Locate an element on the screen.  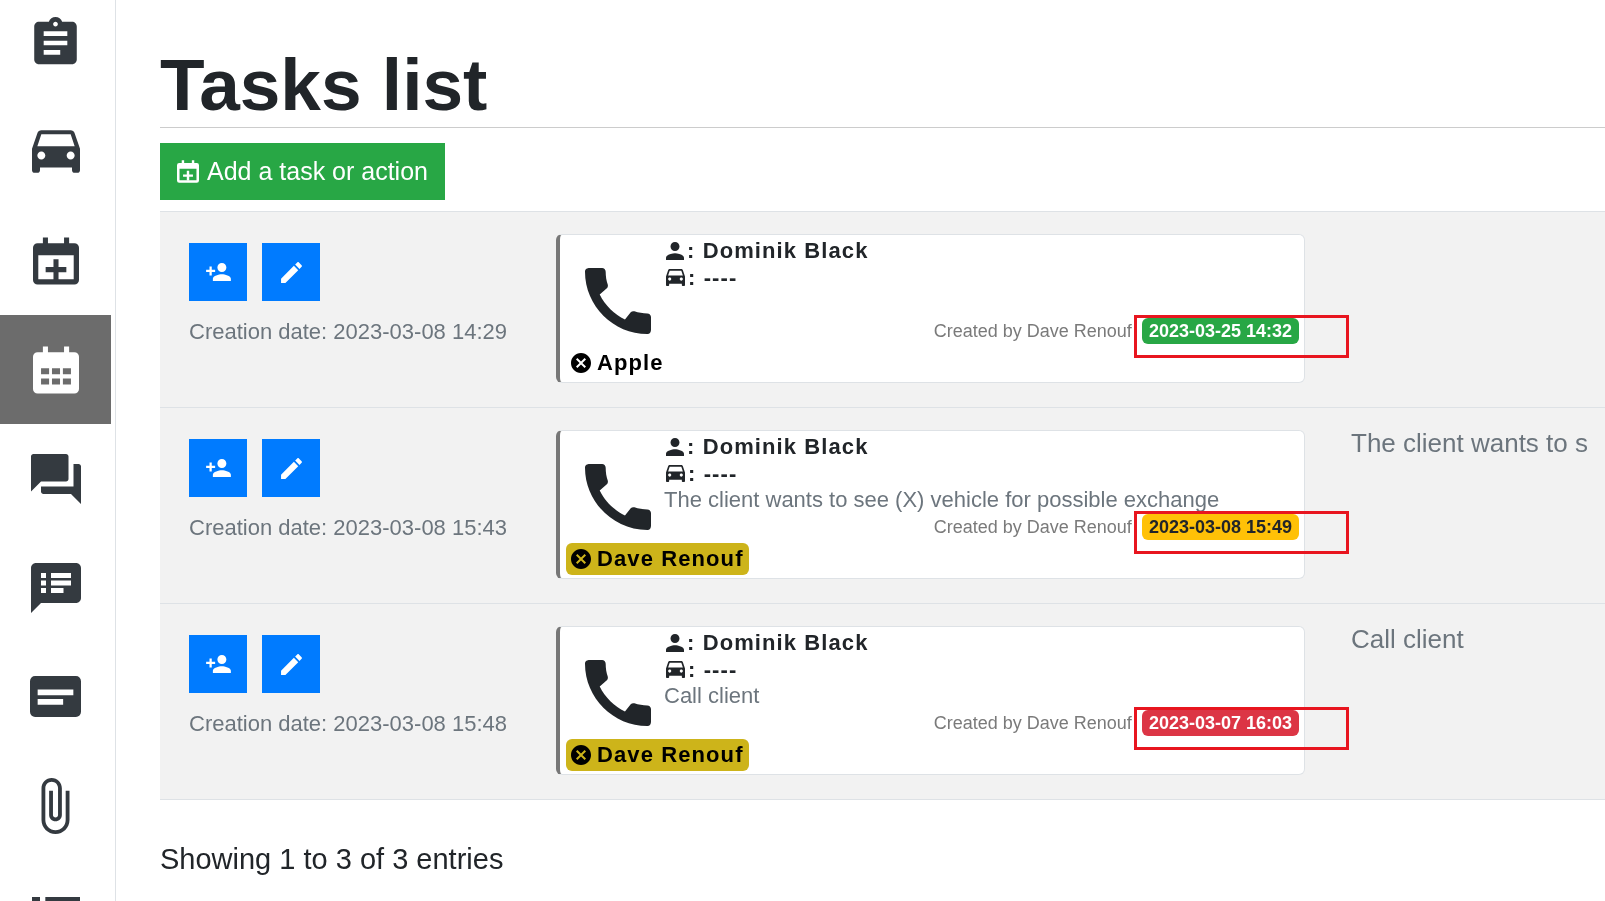
speech-bubble-list-icon is located at coordinates (55, 587).